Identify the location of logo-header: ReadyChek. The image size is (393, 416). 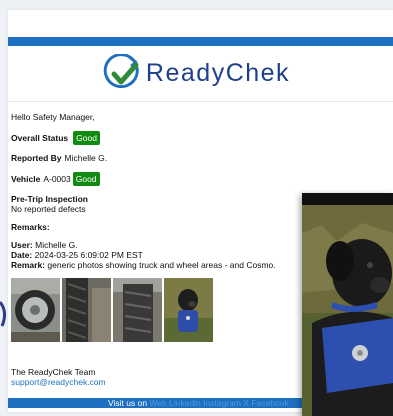
(200, 74).